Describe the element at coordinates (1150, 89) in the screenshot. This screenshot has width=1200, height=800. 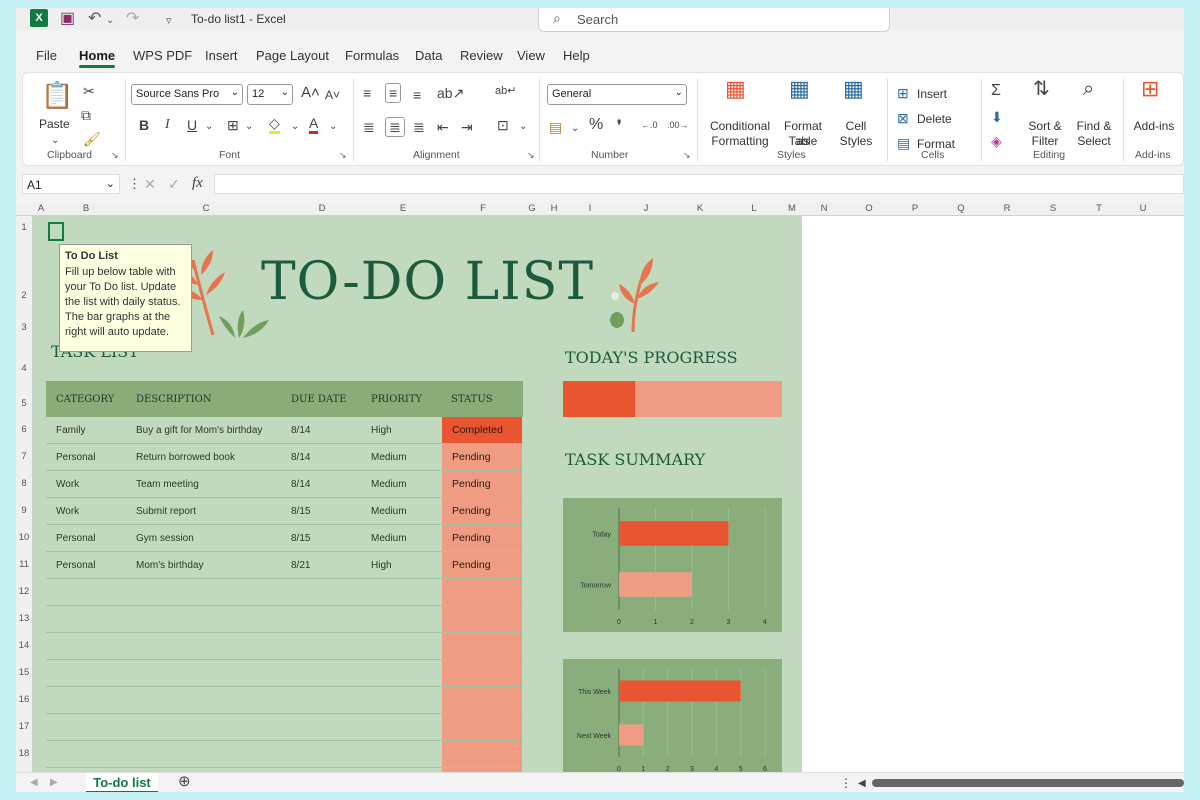
I see `add-ins-icon: ⊞` at that location.